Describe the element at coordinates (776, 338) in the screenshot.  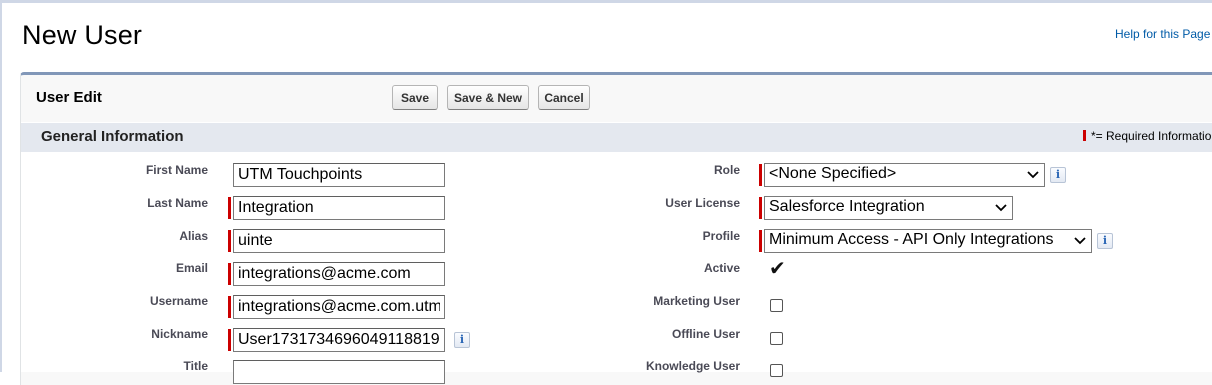
I see `offline-user-checkbox` at that location.